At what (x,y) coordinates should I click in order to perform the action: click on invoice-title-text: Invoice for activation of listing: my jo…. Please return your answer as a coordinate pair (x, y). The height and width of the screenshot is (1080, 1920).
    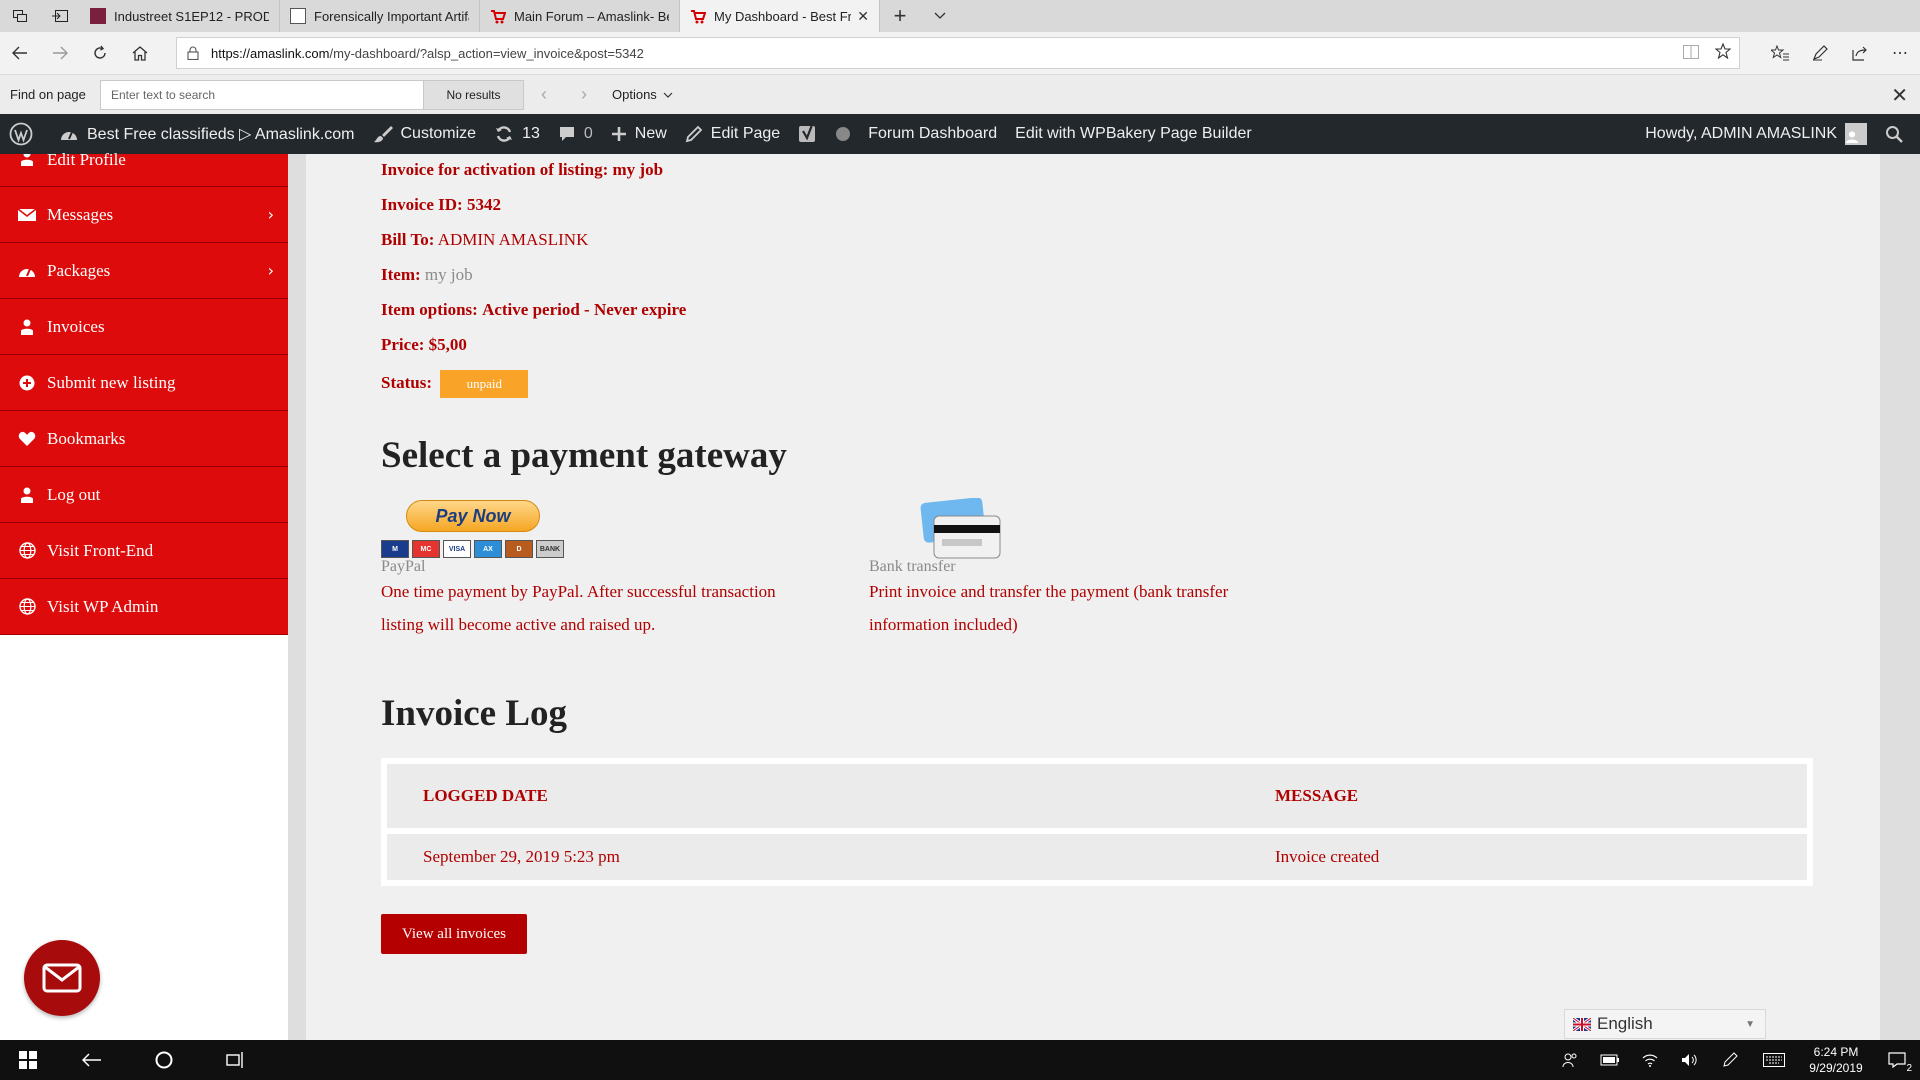
    Looking at the image, I should click on (522, 169).